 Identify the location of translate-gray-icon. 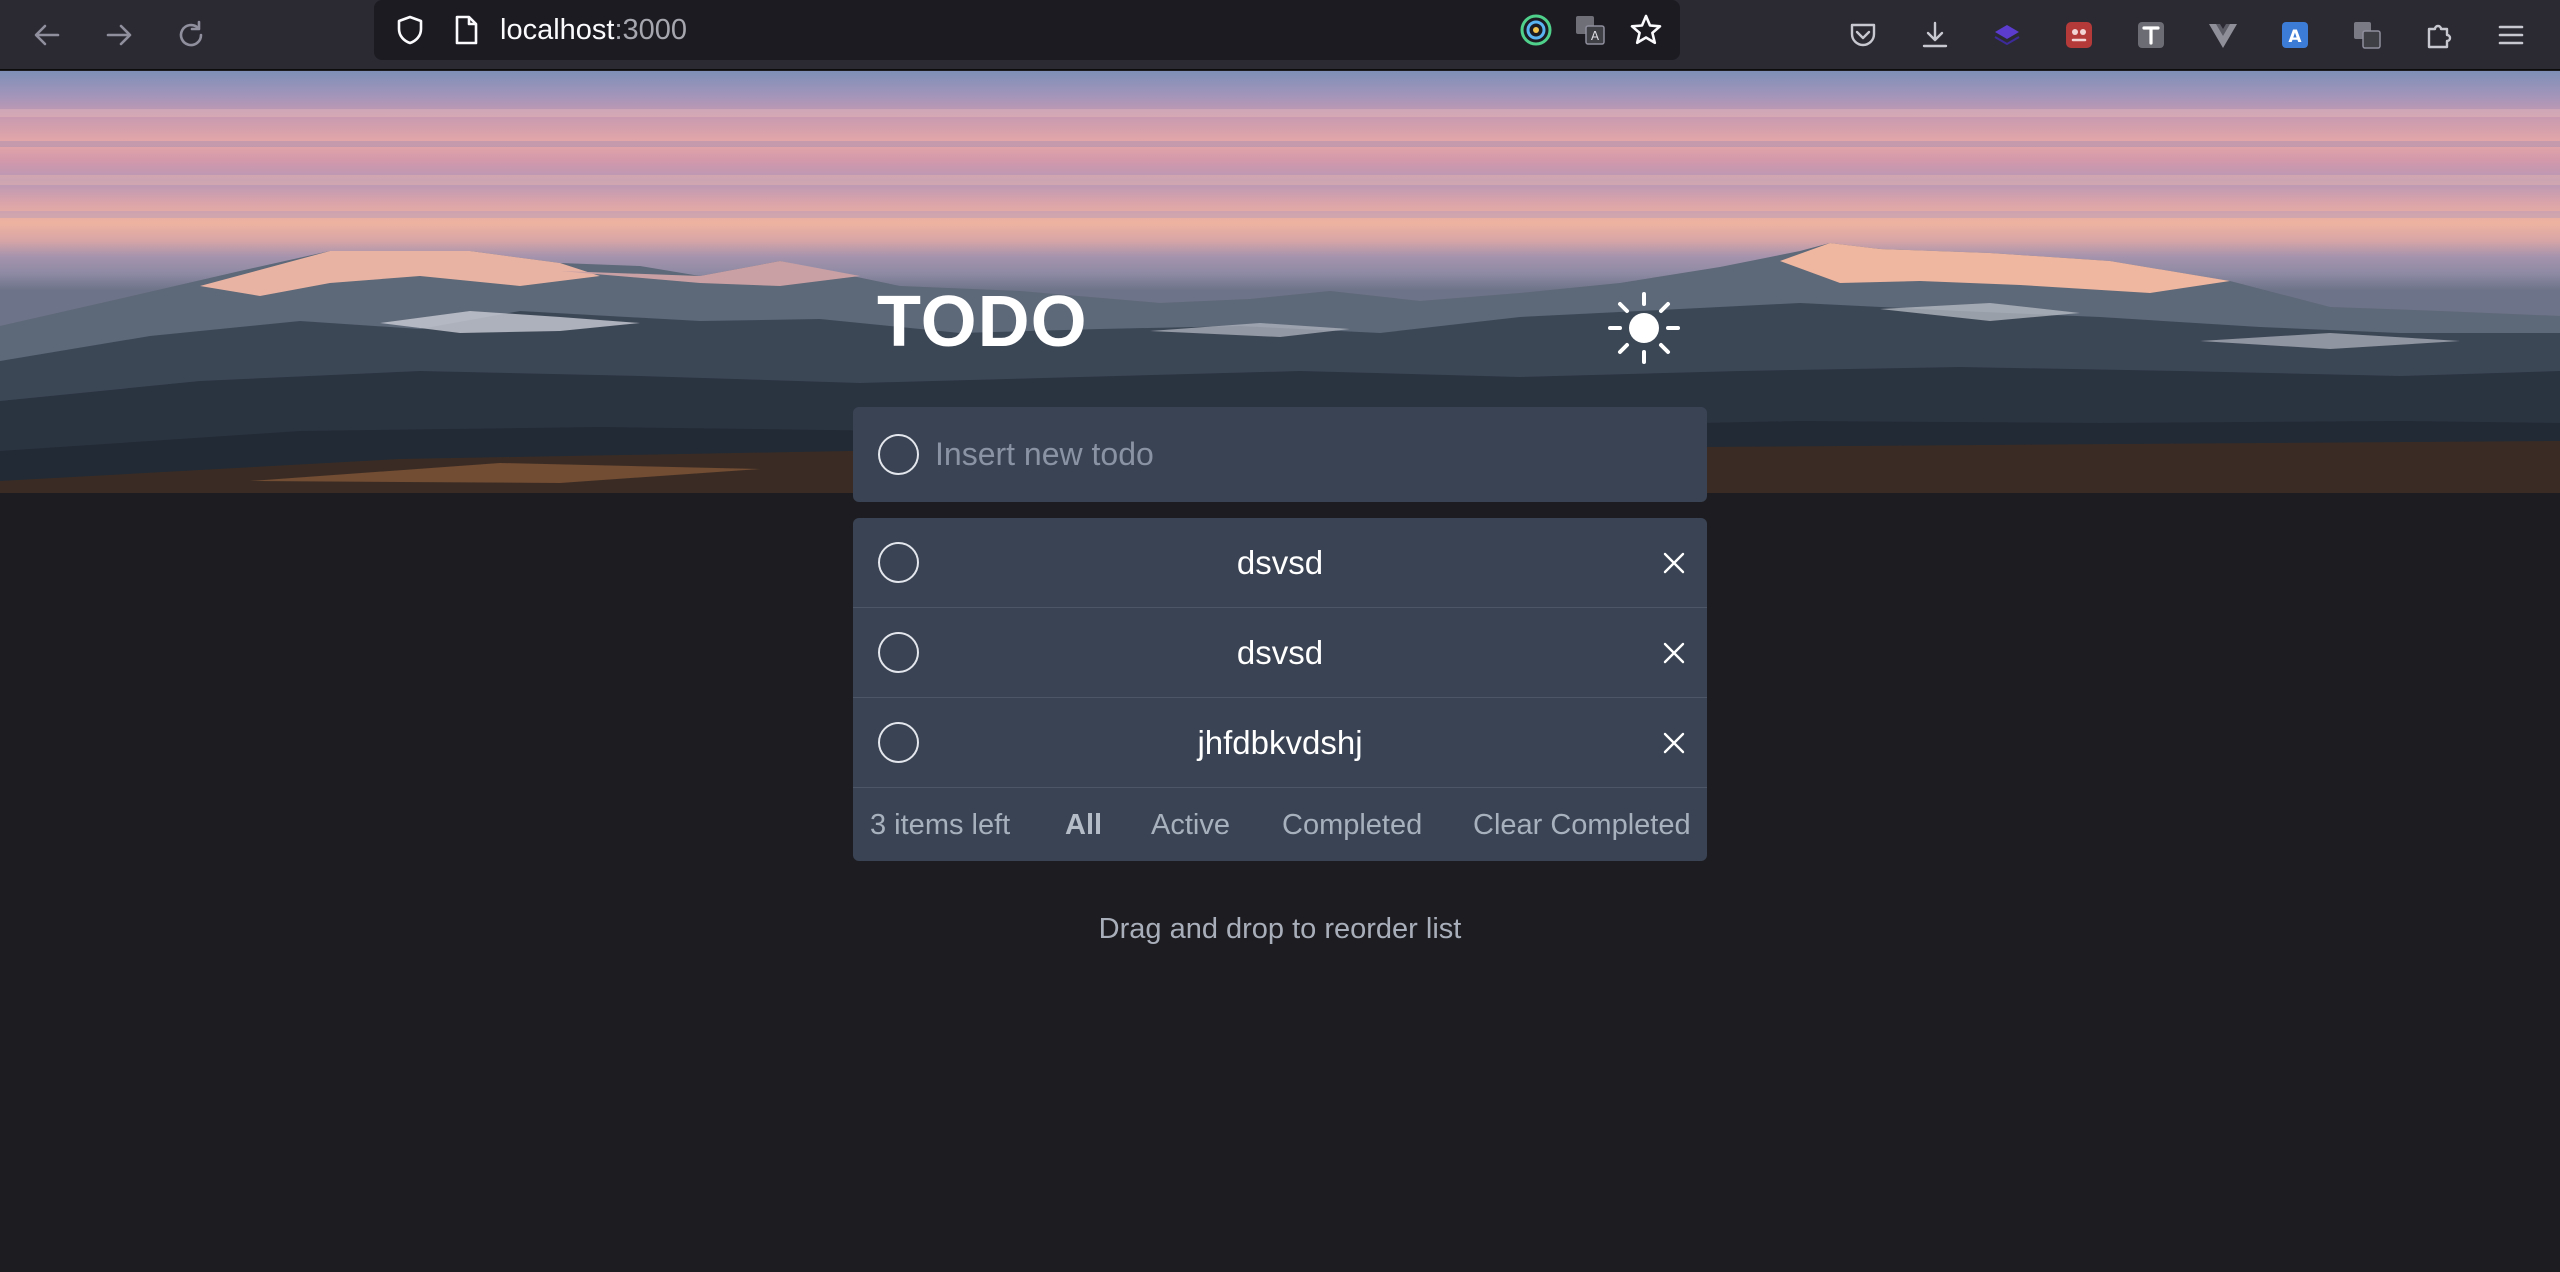
(2367, 35).